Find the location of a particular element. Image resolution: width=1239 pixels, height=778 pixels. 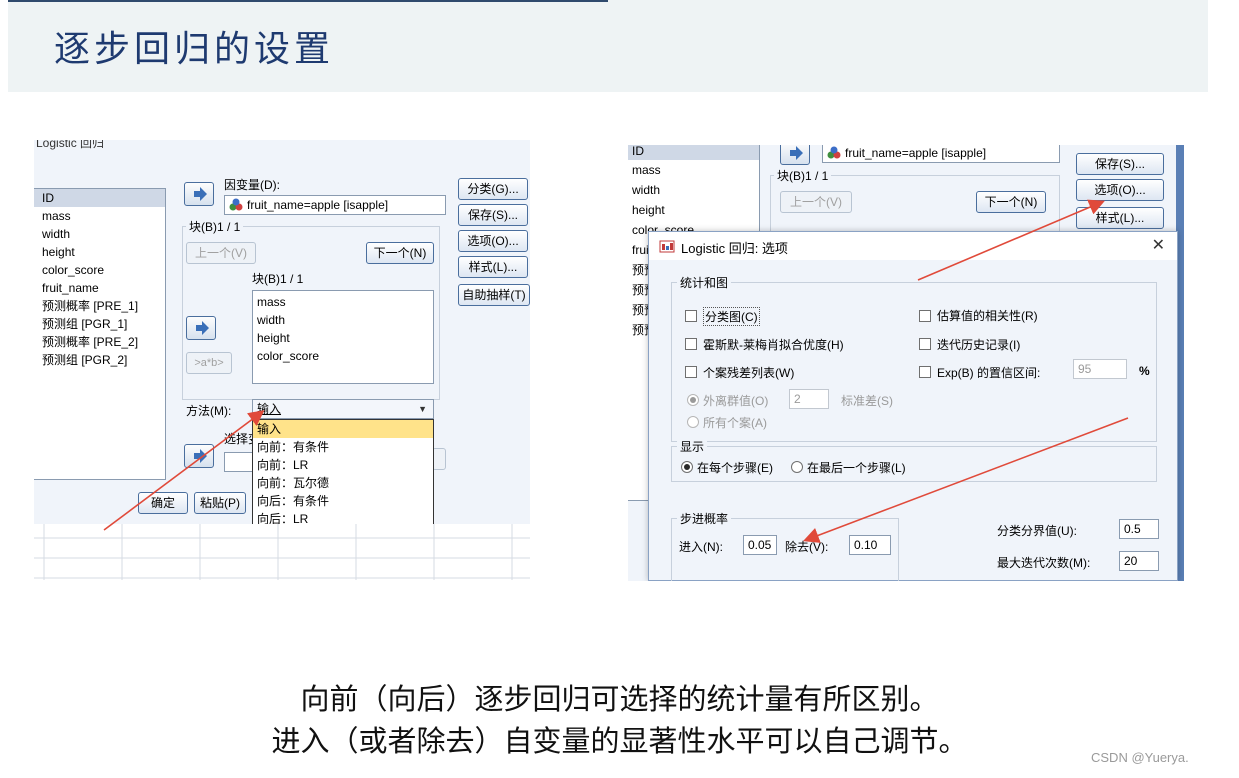

entry-label: 进入(N): is located at coordinates (701, 547).